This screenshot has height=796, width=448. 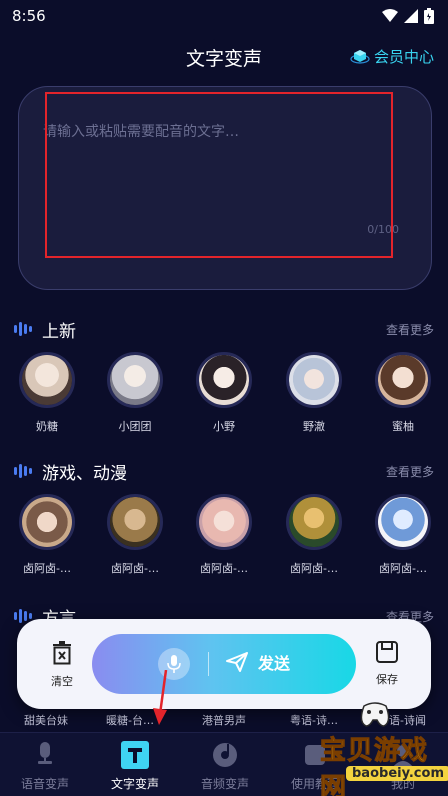 I want to click on voice-card: 野澈, so click(x=314, y=393).